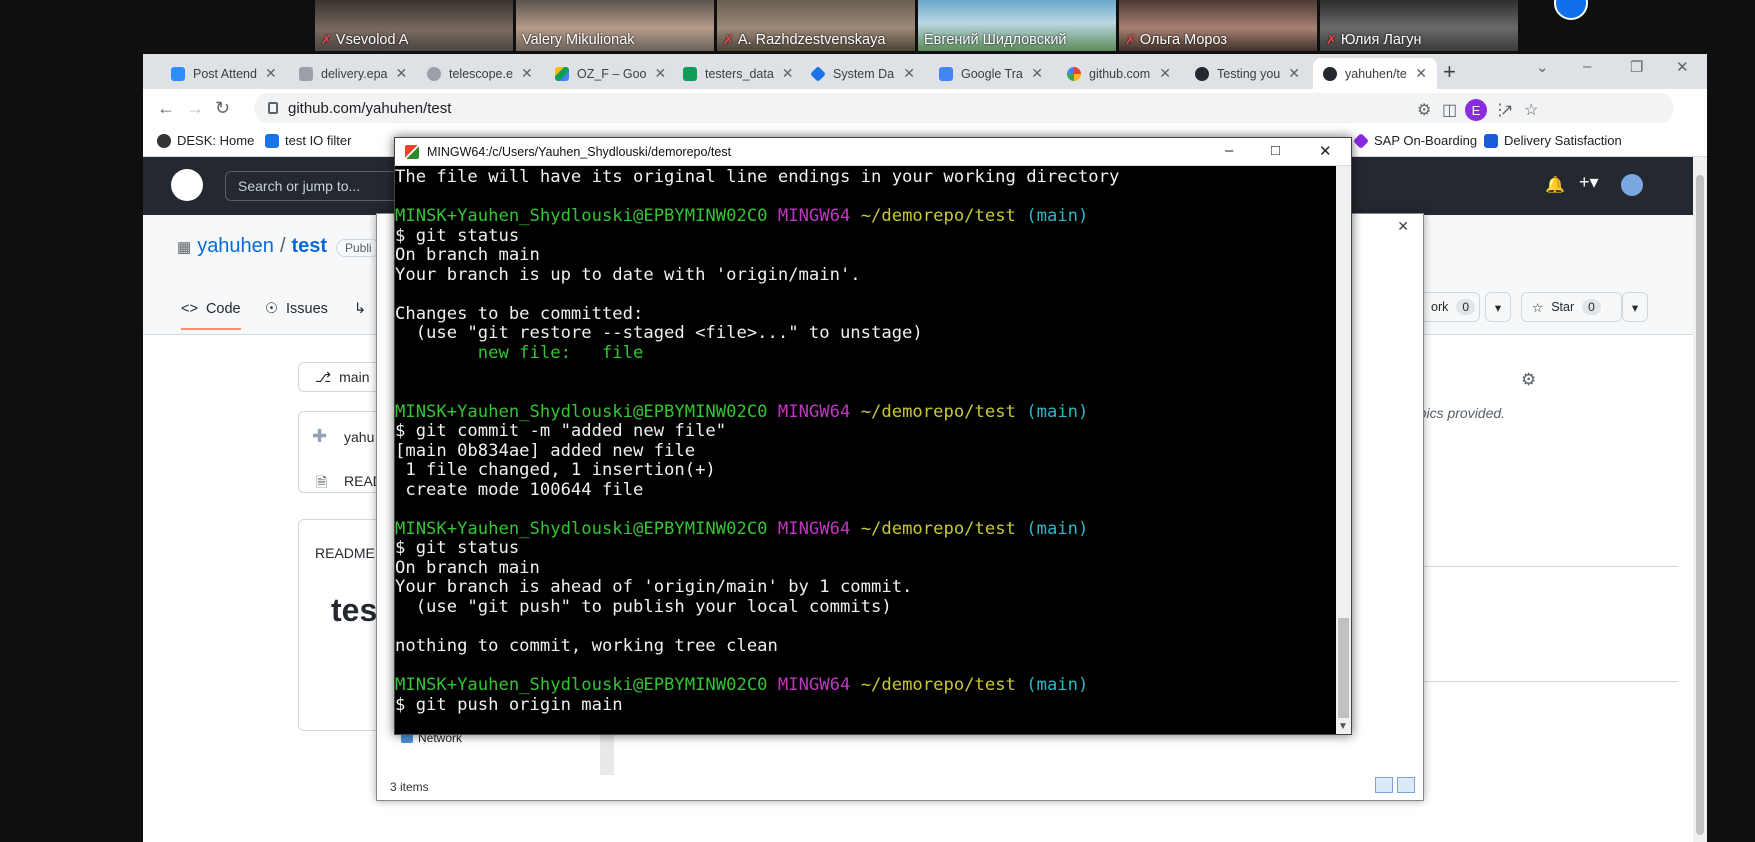 The image size is (1755, 842). I want to click on lock-icon, so click(273, 108).